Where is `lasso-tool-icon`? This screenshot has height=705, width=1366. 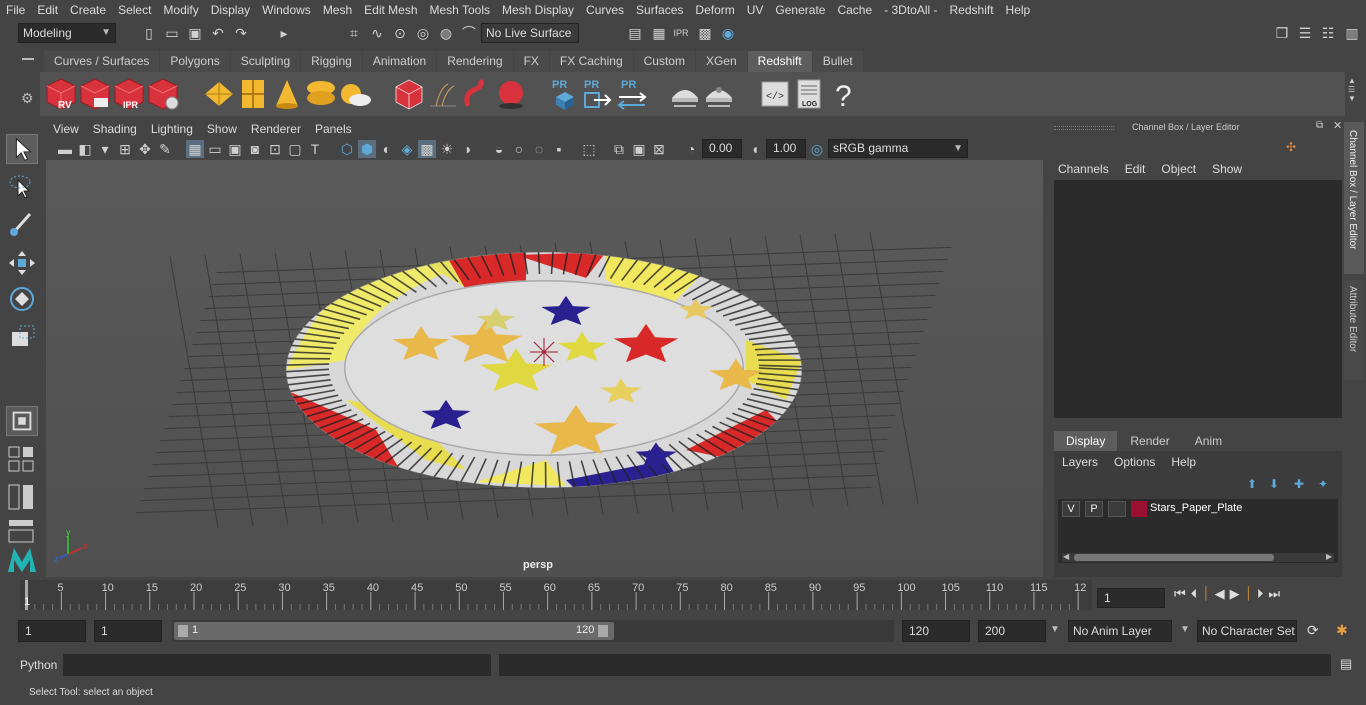
lasso-tool-icon is located at coordinates (22, 187).